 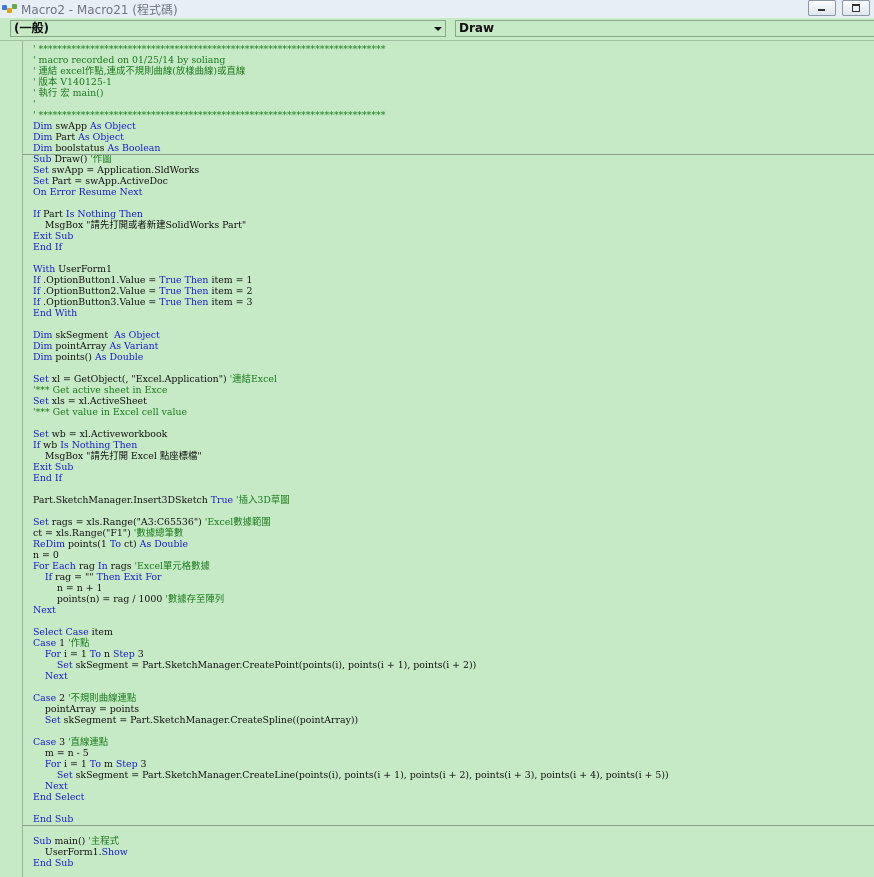 I want to click on code-line: With UserForm1, so click(x=453, y=269).